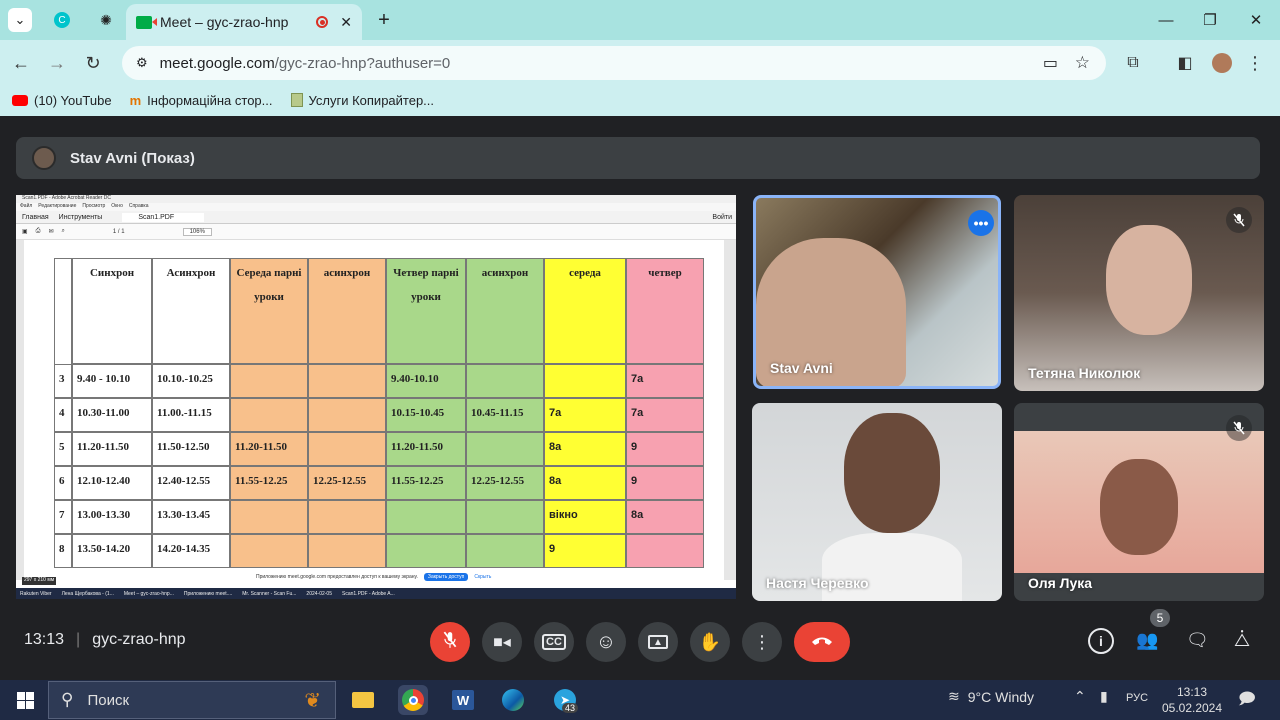 This screenshot has width=1280, height=720. I want to click on tab-document: Scan1.PDF, so click(163, 217).